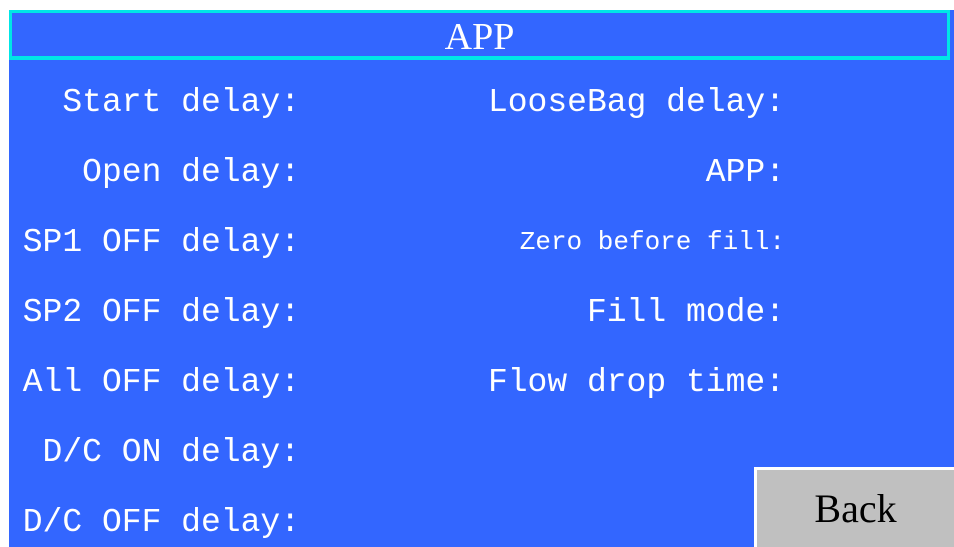  I want to click on start-delay-label: Start delay:, so click(181, 102).